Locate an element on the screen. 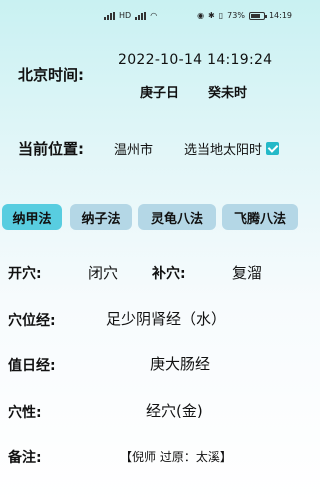 The height and width of the screenshot is (504, 320). status-bar: HD ◠ ◉ ✱ ▯ 73% 14:19 is located at coordinates (150, 17).